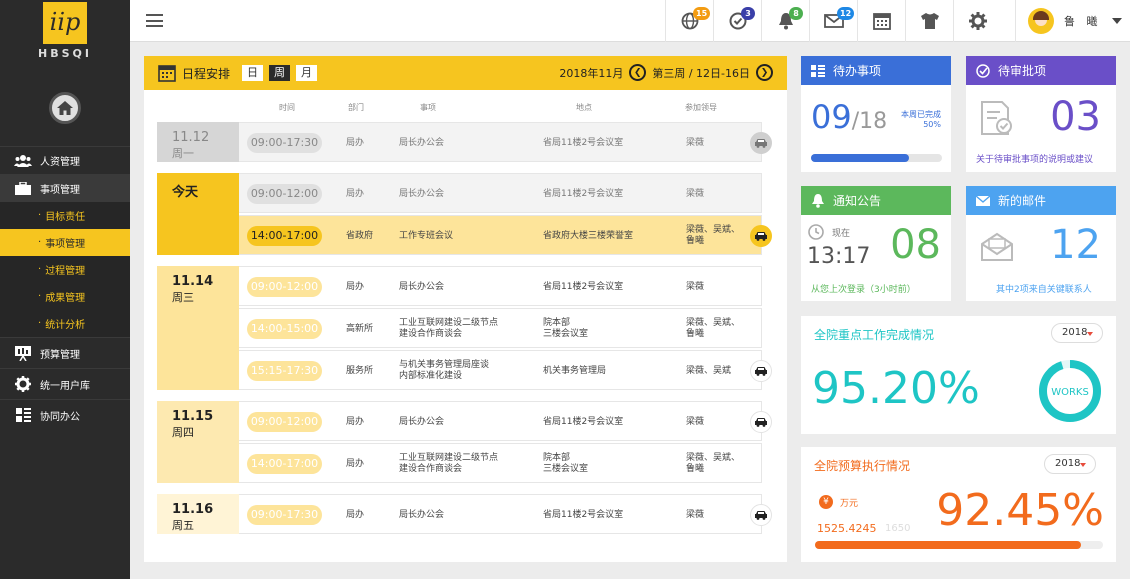  Describe the element at coordinates (588, 235) in the screenshot. I see `place-cell: 省政府大楼三楼荣誉室` at that location.